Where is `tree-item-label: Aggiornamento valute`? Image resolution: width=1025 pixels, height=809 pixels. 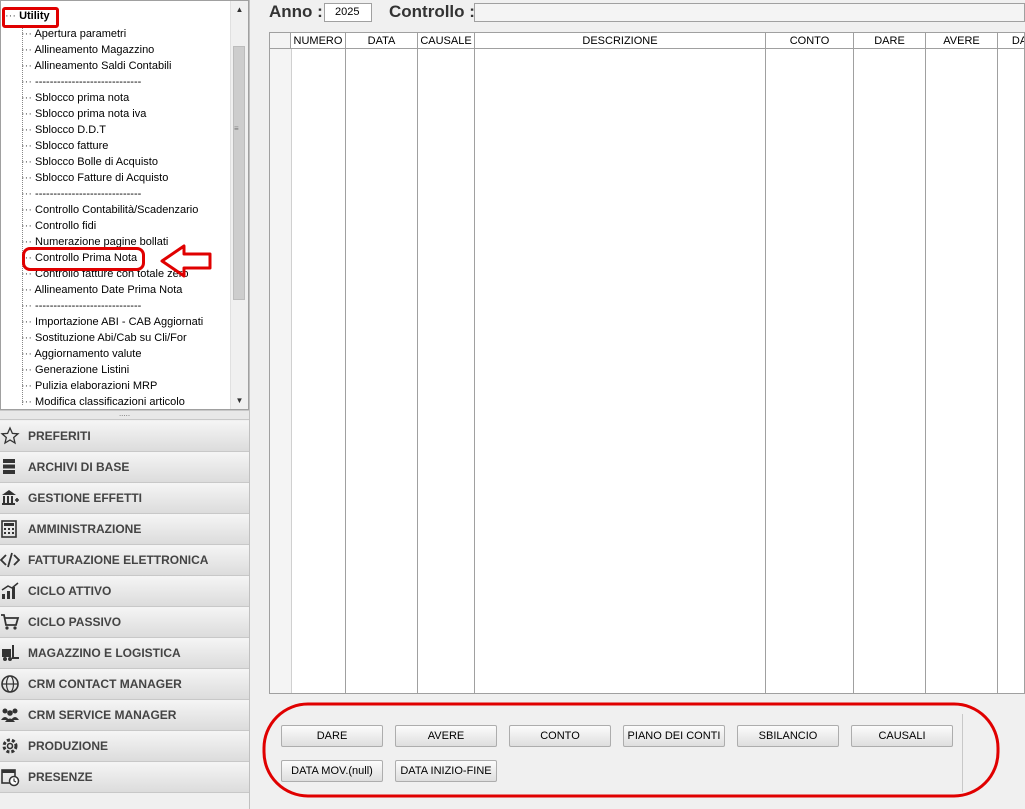
tree-item-label: Aggiornamento valute is located at coordinates (88, 354).